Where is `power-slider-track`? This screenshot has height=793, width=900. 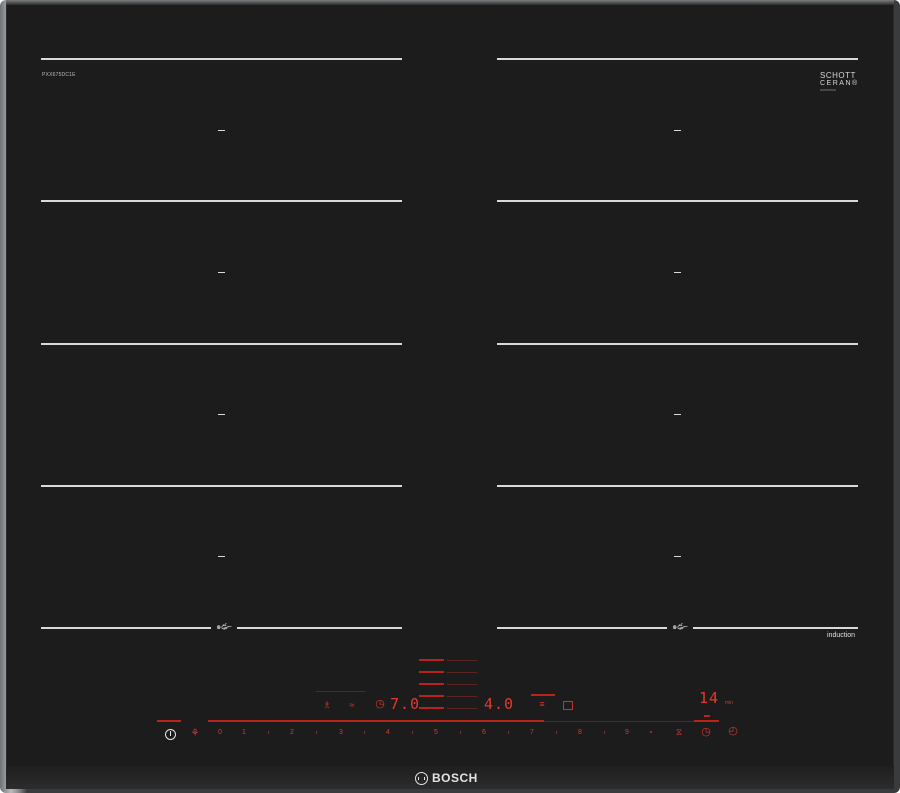 power-slider-track is located at coordinates (619, 721).